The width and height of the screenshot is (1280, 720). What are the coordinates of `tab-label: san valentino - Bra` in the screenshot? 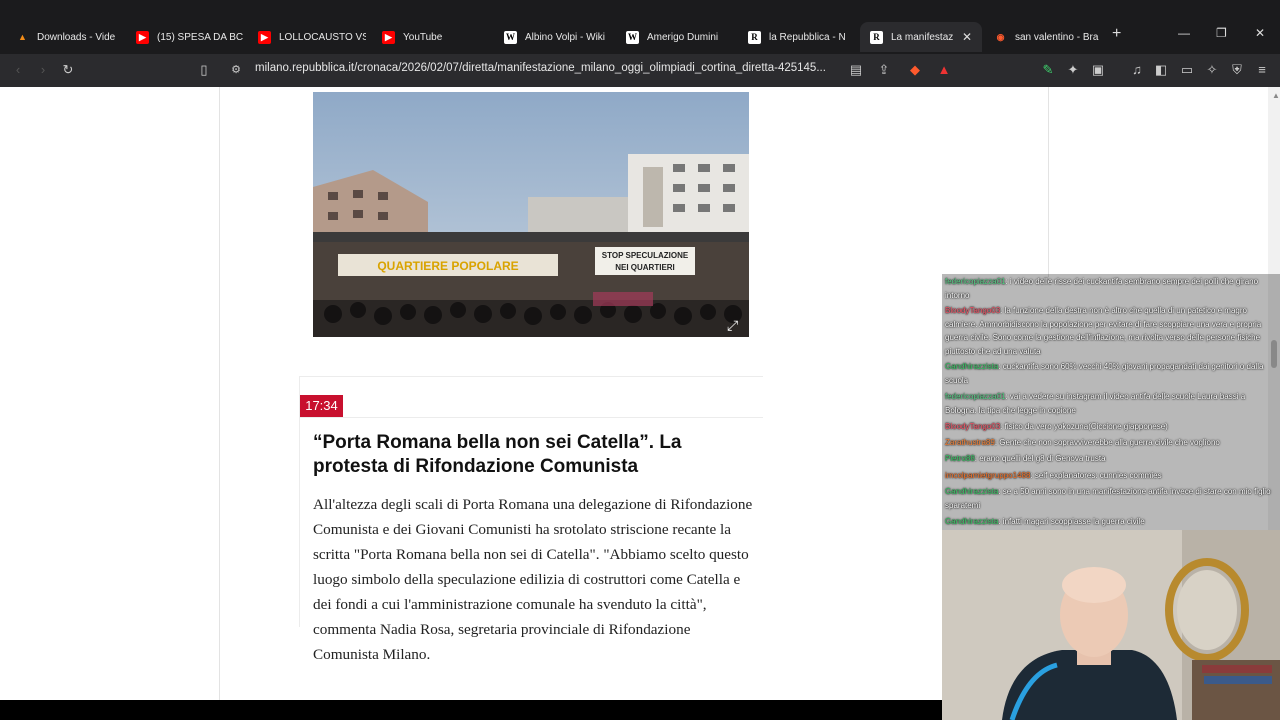 It's located at (1057, 37).